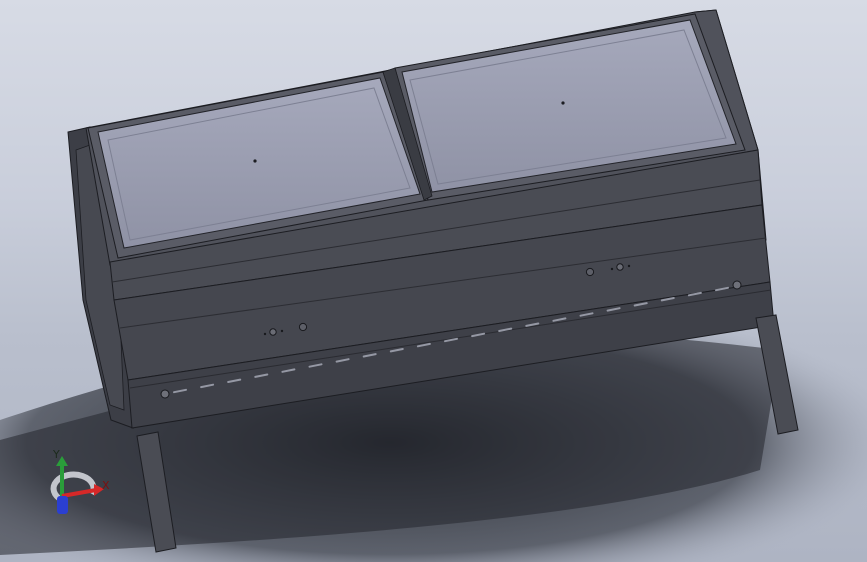 Image resolution: width=867 pixels, height=562 pixels. I want to click on left-lid-handle-dot, so click(255, 161).